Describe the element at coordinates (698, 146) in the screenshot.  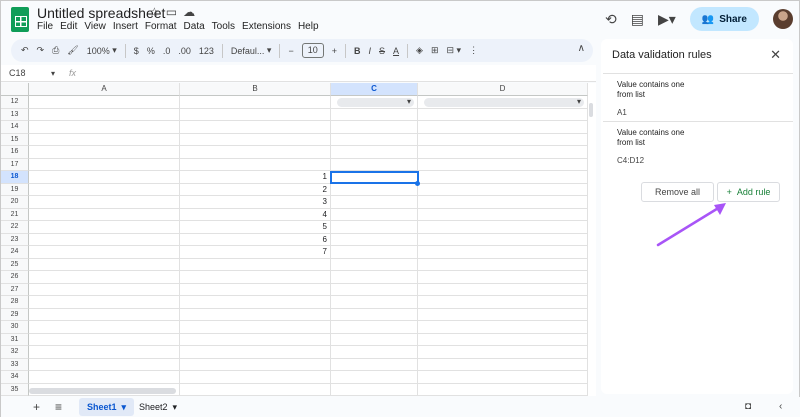
I see `validation-rule: Value contains one from list C4:D12` at that location.